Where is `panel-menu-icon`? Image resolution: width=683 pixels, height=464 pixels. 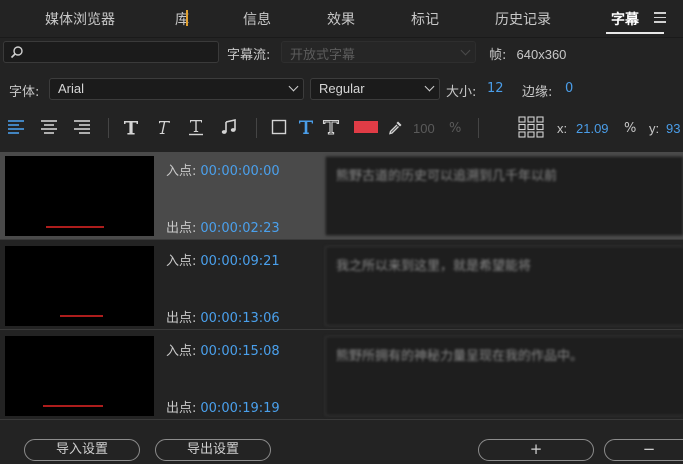
panel-menu-icon is located at coordinates (660, 17).